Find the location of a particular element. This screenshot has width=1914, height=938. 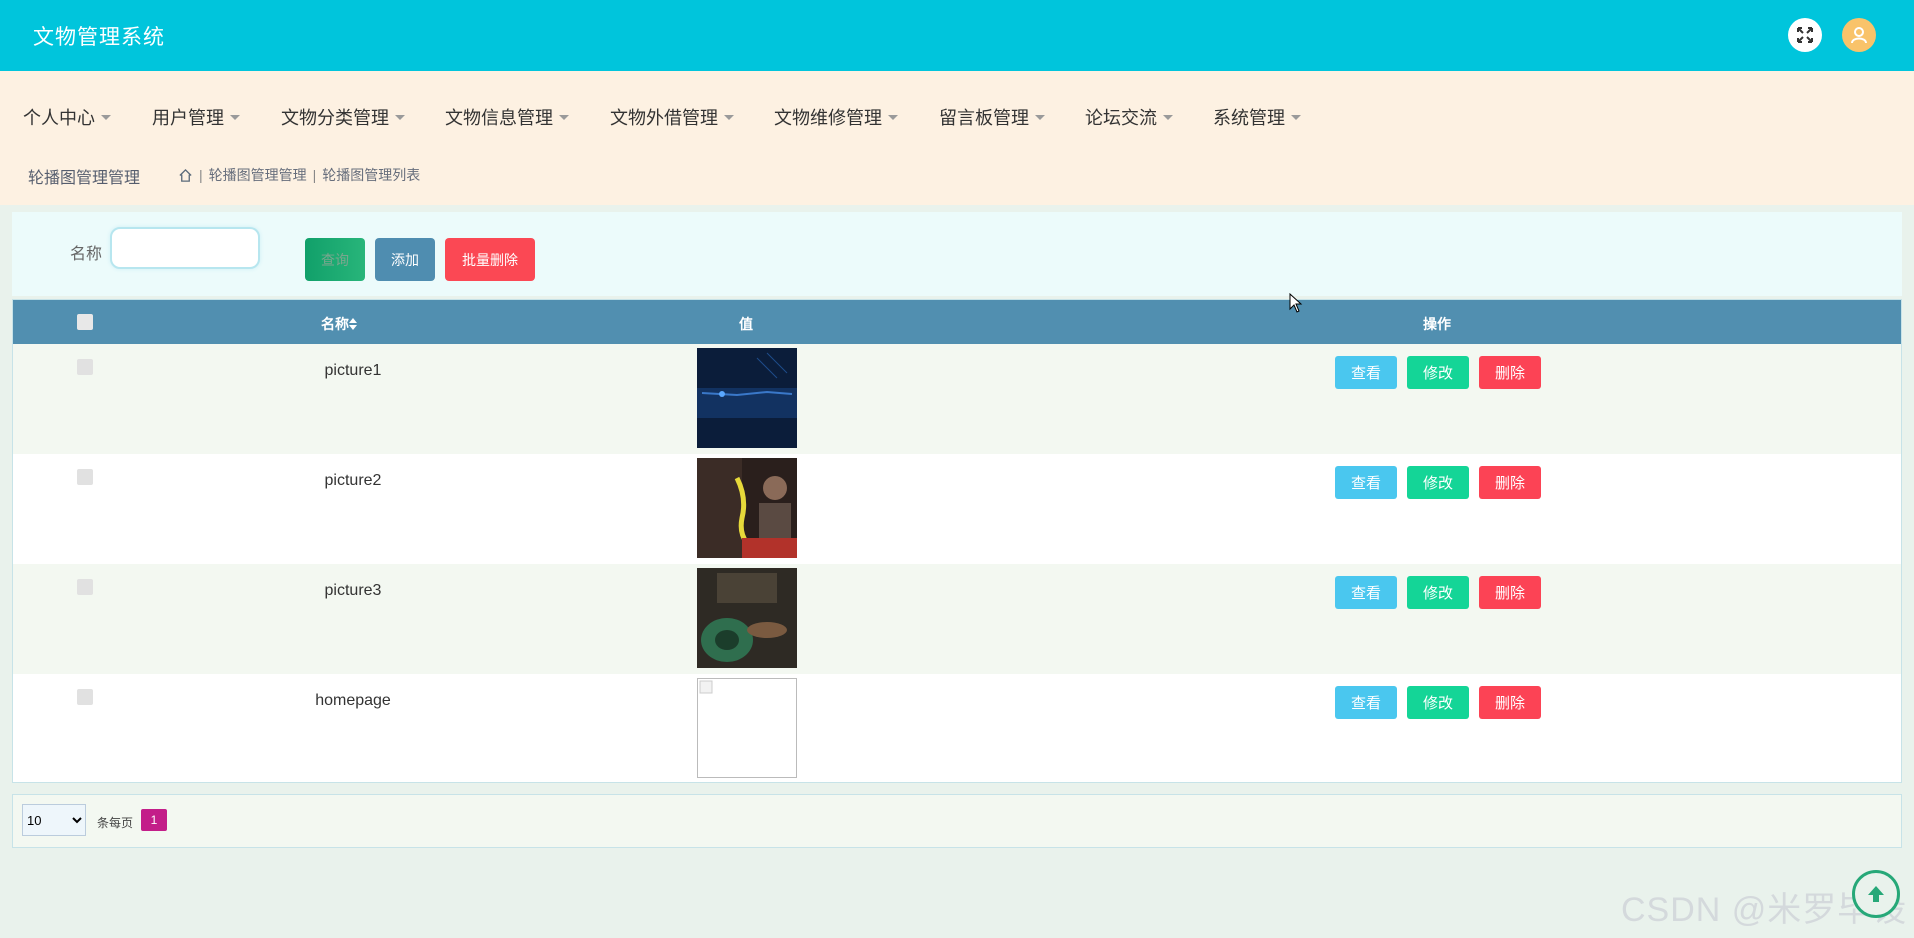

arrow-up-icon is located at coordinates (1876, 894).